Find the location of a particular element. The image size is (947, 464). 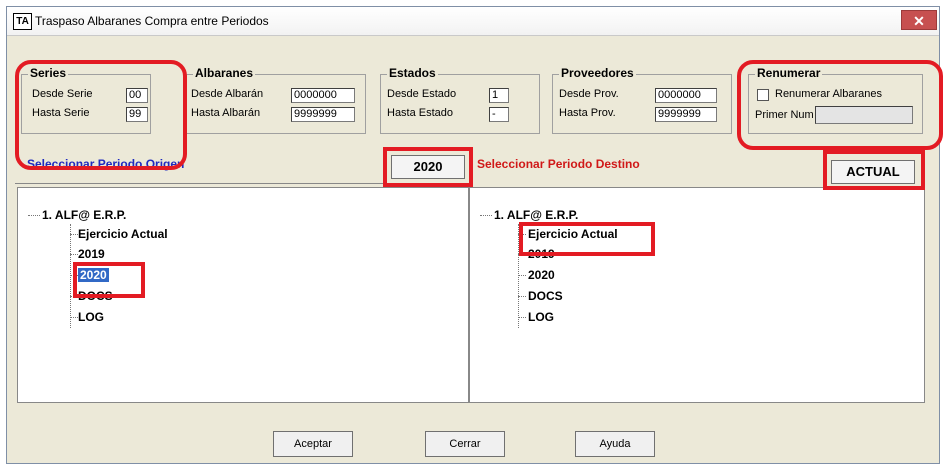

origen-tree-log: LOG is located at coordinates (91, 317).